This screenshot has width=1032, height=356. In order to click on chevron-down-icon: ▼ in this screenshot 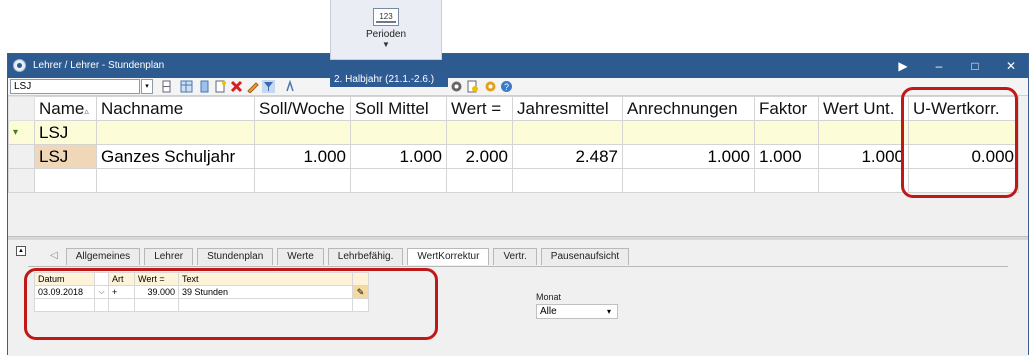, I will do `click(386, 45)`.